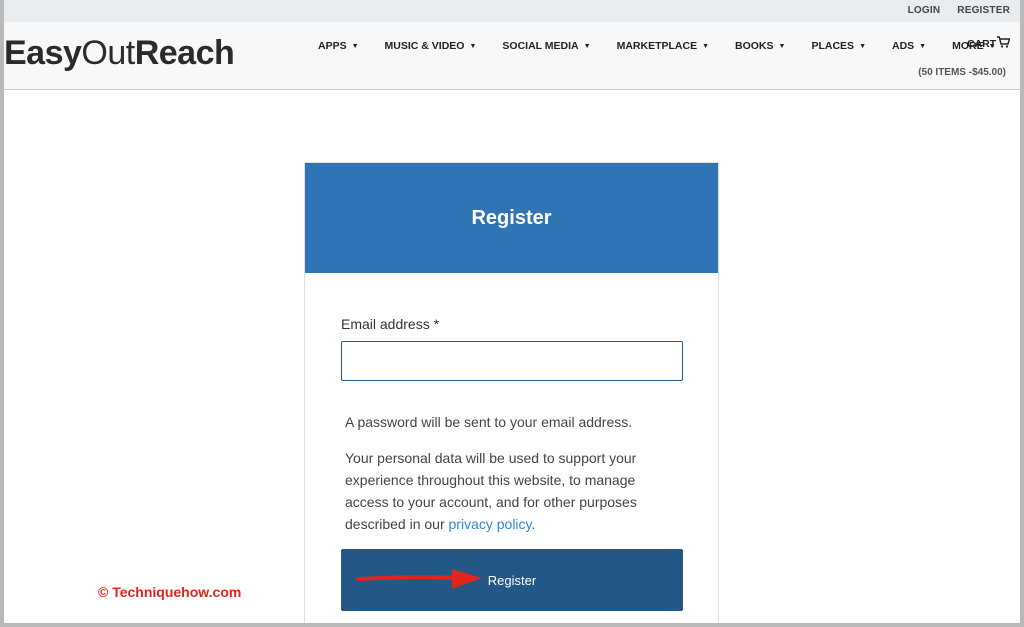 This screenshot has height=627, width=1024. Describe the element at coordinates (1004, 42) in the screenshot. I see `shopping-cart-icon` at that location.